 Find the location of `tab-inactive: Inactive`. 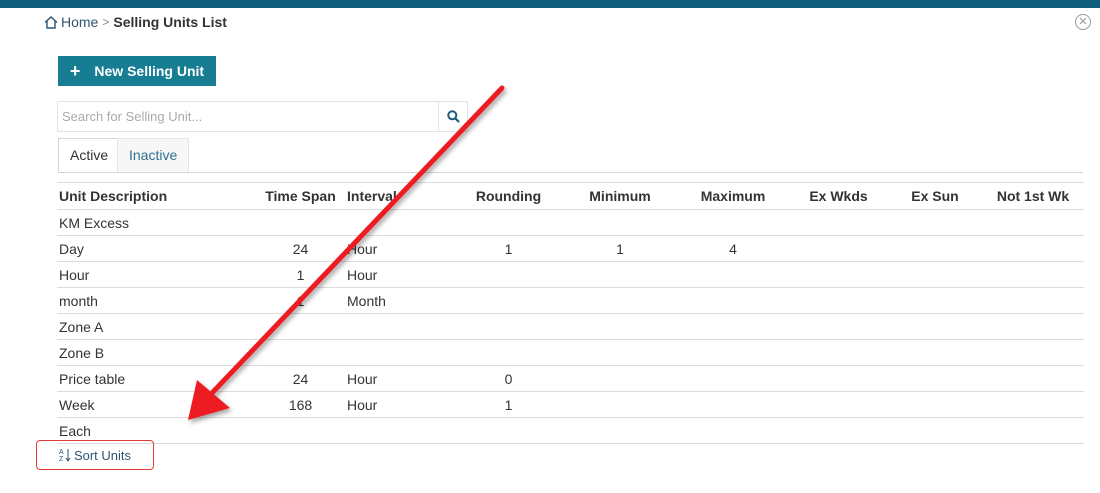

tab-inactive: Inactive is located at coordinates (153, 155).